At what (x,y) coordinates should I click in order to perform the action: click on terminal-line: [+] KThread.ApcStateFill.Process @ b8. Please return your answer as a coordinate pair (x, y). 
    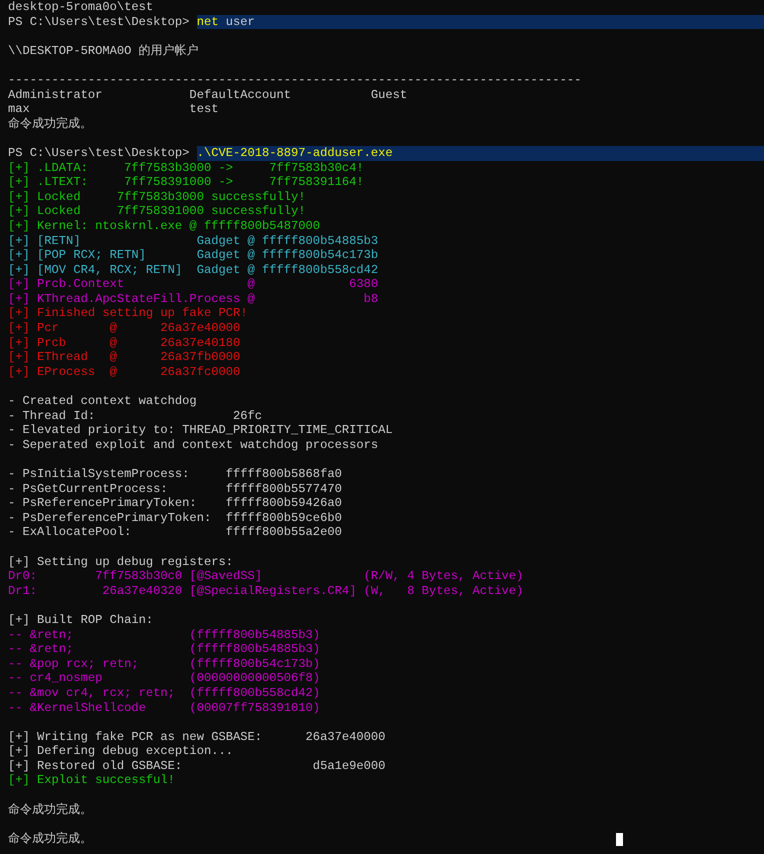
    Looking at the image, I should click on (193, 299).